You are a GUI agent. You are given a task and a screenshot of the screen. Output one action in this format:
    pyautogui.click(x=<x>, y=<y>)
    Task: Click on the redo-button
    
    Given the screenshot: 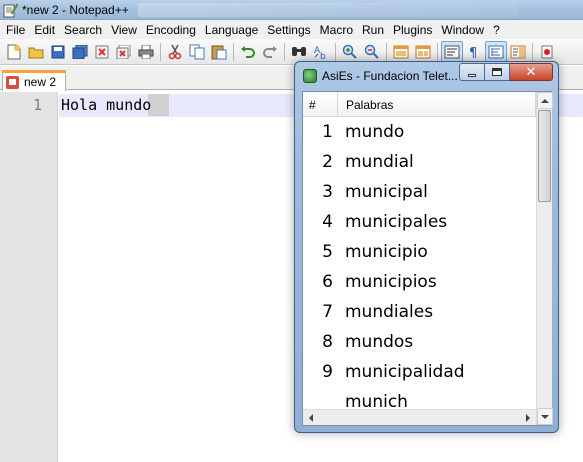 What is the action you would take?
    pyautogui.click(x=270, y=52)
    